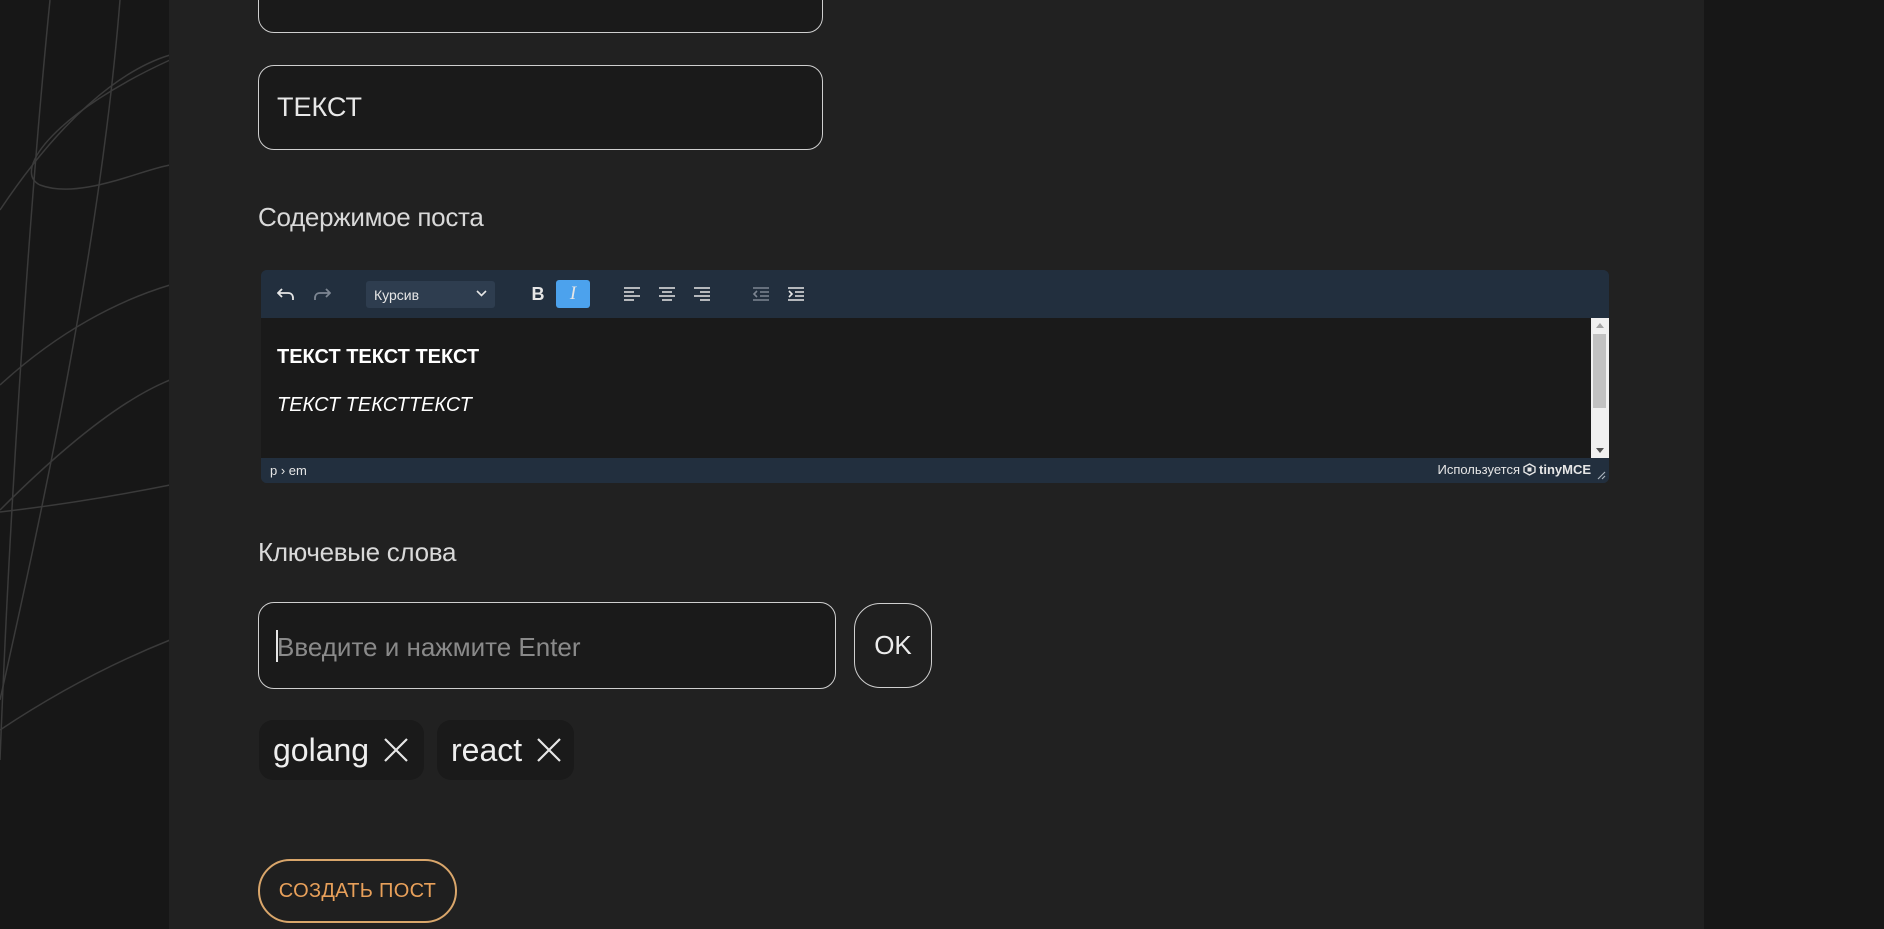 The height and width of the screenshot is (929, 1884). Describe the element at coordinates (1600, 450) in the screenshot. I see `scroll-down-arrow-icon` at that location.